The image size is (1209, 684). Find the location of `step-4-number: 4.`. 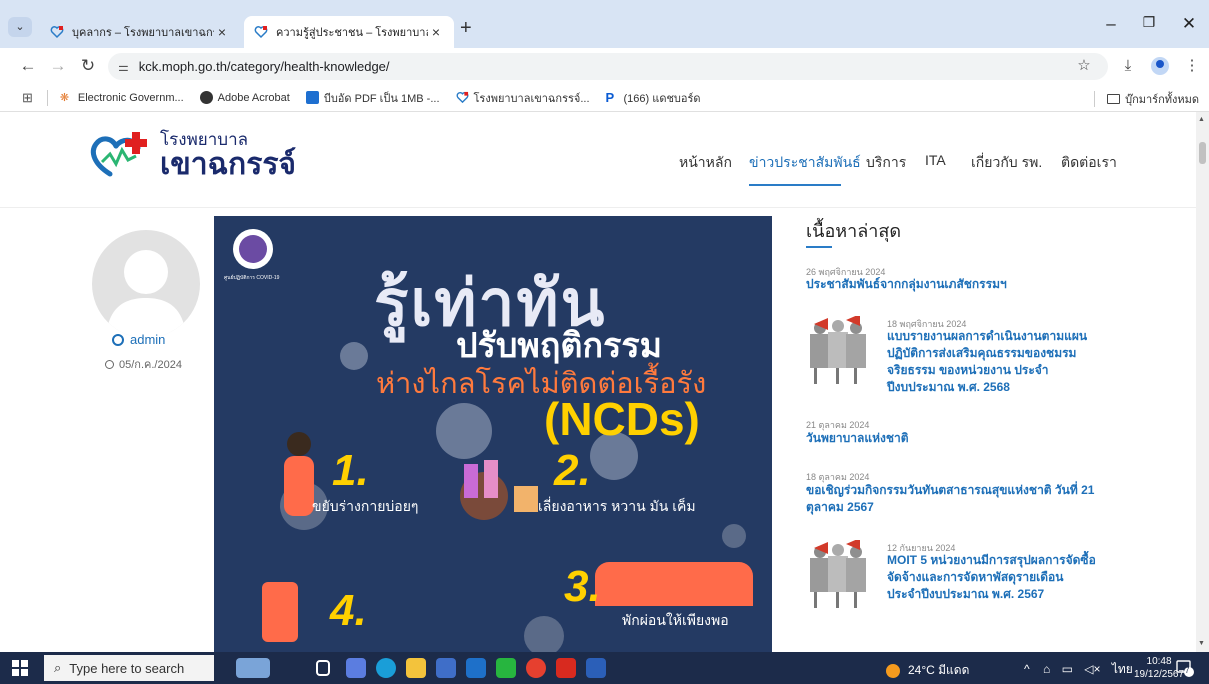

step-4-number: 4. is located at coordinates (348, 610).